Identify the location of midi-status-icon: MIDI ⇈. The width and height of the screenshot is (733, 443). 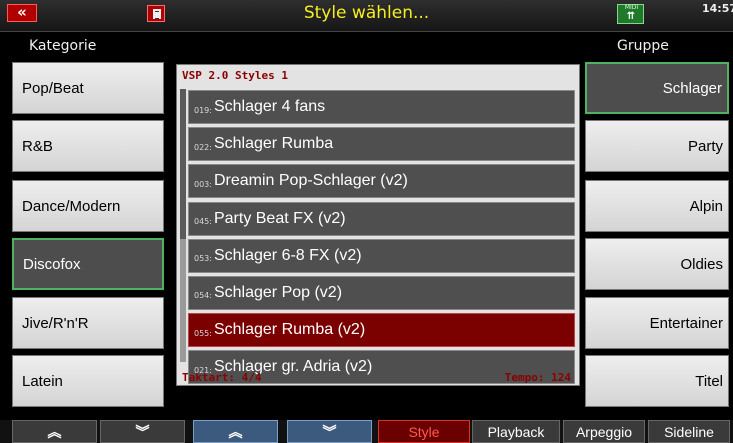
(630, 14).